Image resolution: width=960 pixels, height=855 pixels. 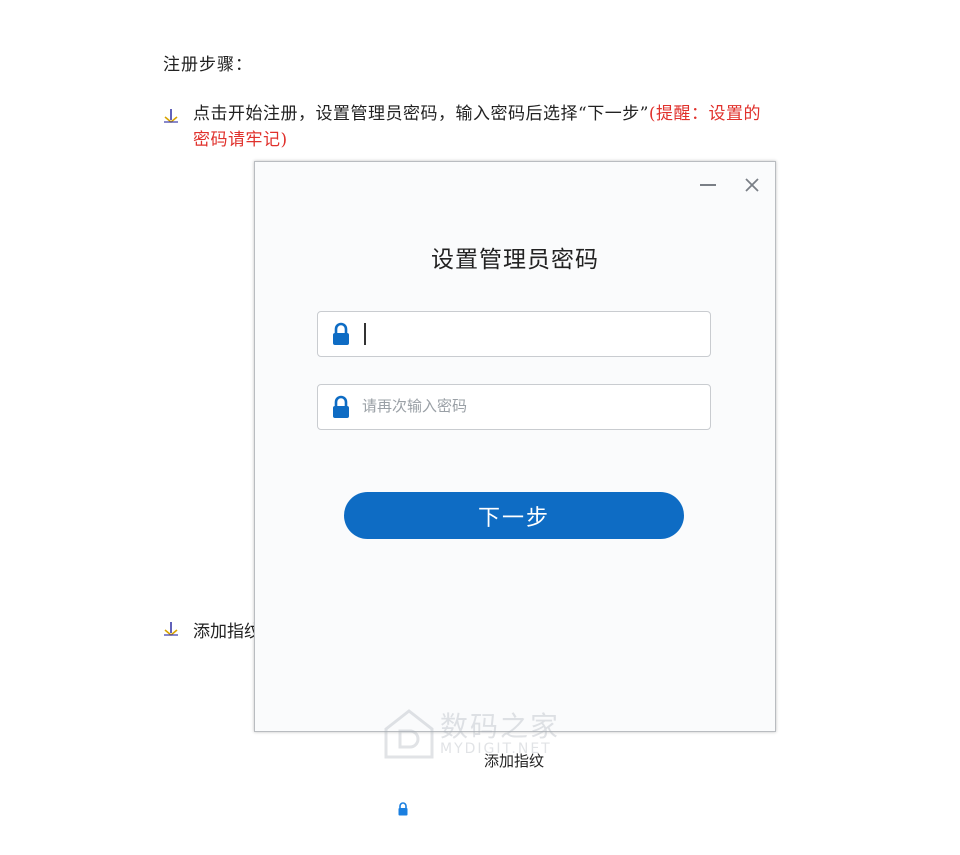 I want to click on confirm-password-input, so click(x=527, y=406).